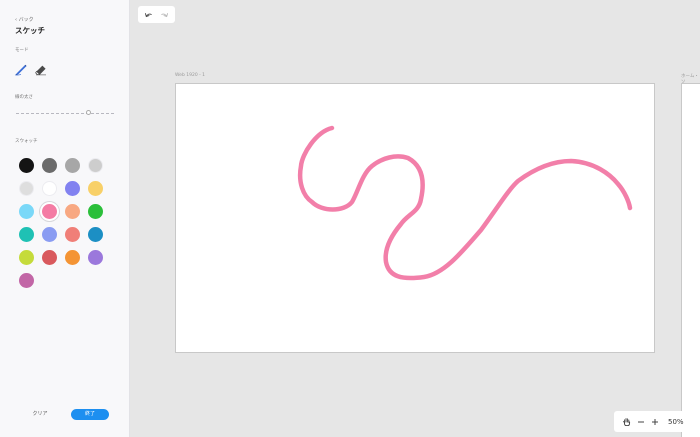 The width and height of the screenshot is (700, 437). I want to click on artboard-label: Web 1920 - 1, so click(190, 75).